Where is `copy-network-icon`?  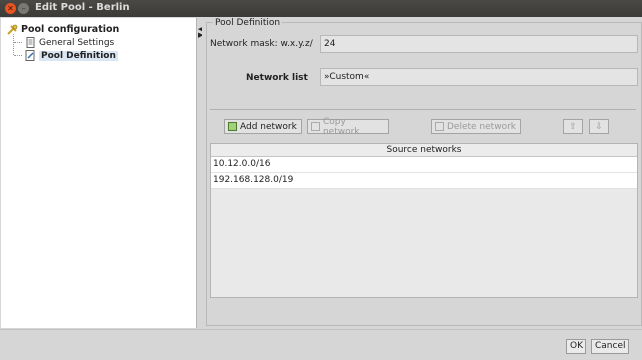 copy-network-icon is located at coordinates (315, 126).